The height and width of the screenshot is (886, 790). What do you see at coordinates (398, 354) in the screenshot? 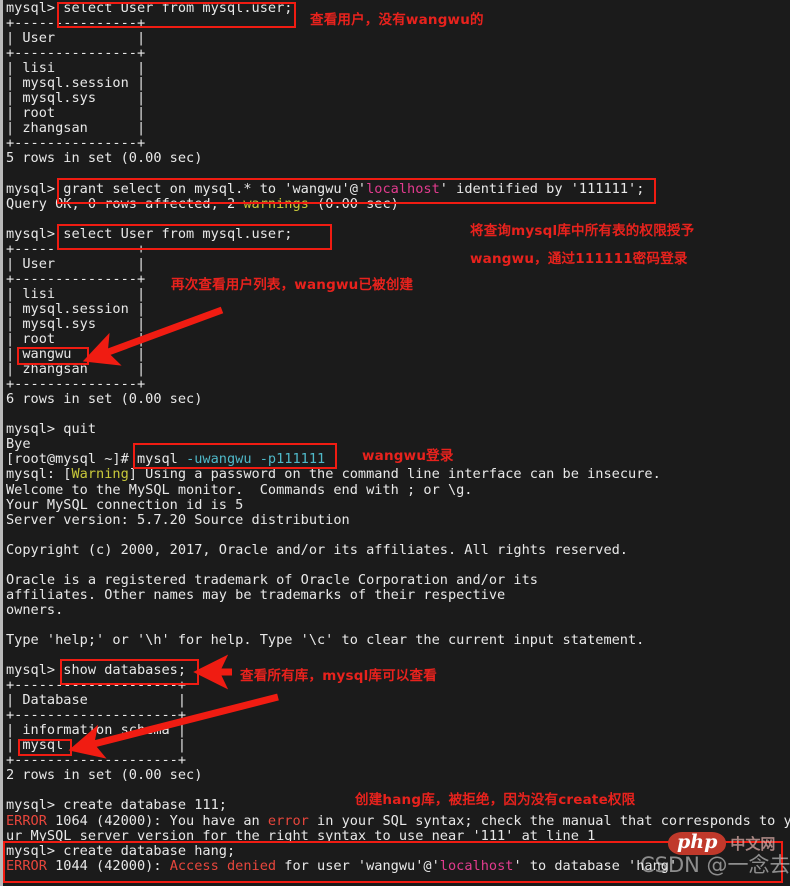
I see `terminal-line: | wangwu |` at bounding box center [398, 354].